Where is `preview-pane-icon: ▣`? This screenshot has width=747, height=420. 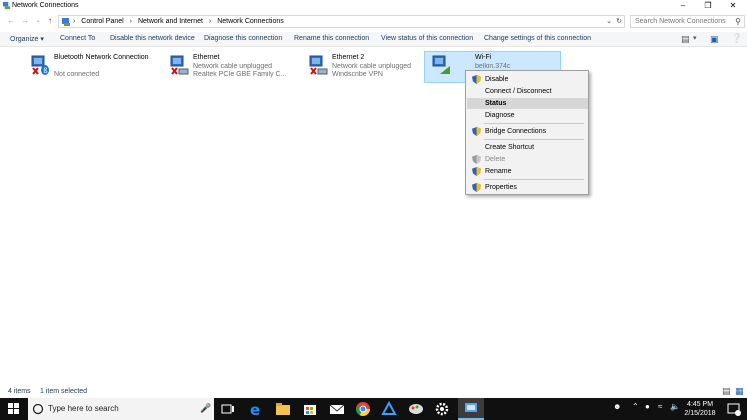 preview-pane-icon: ▣ is located at coordinates (714, 39).